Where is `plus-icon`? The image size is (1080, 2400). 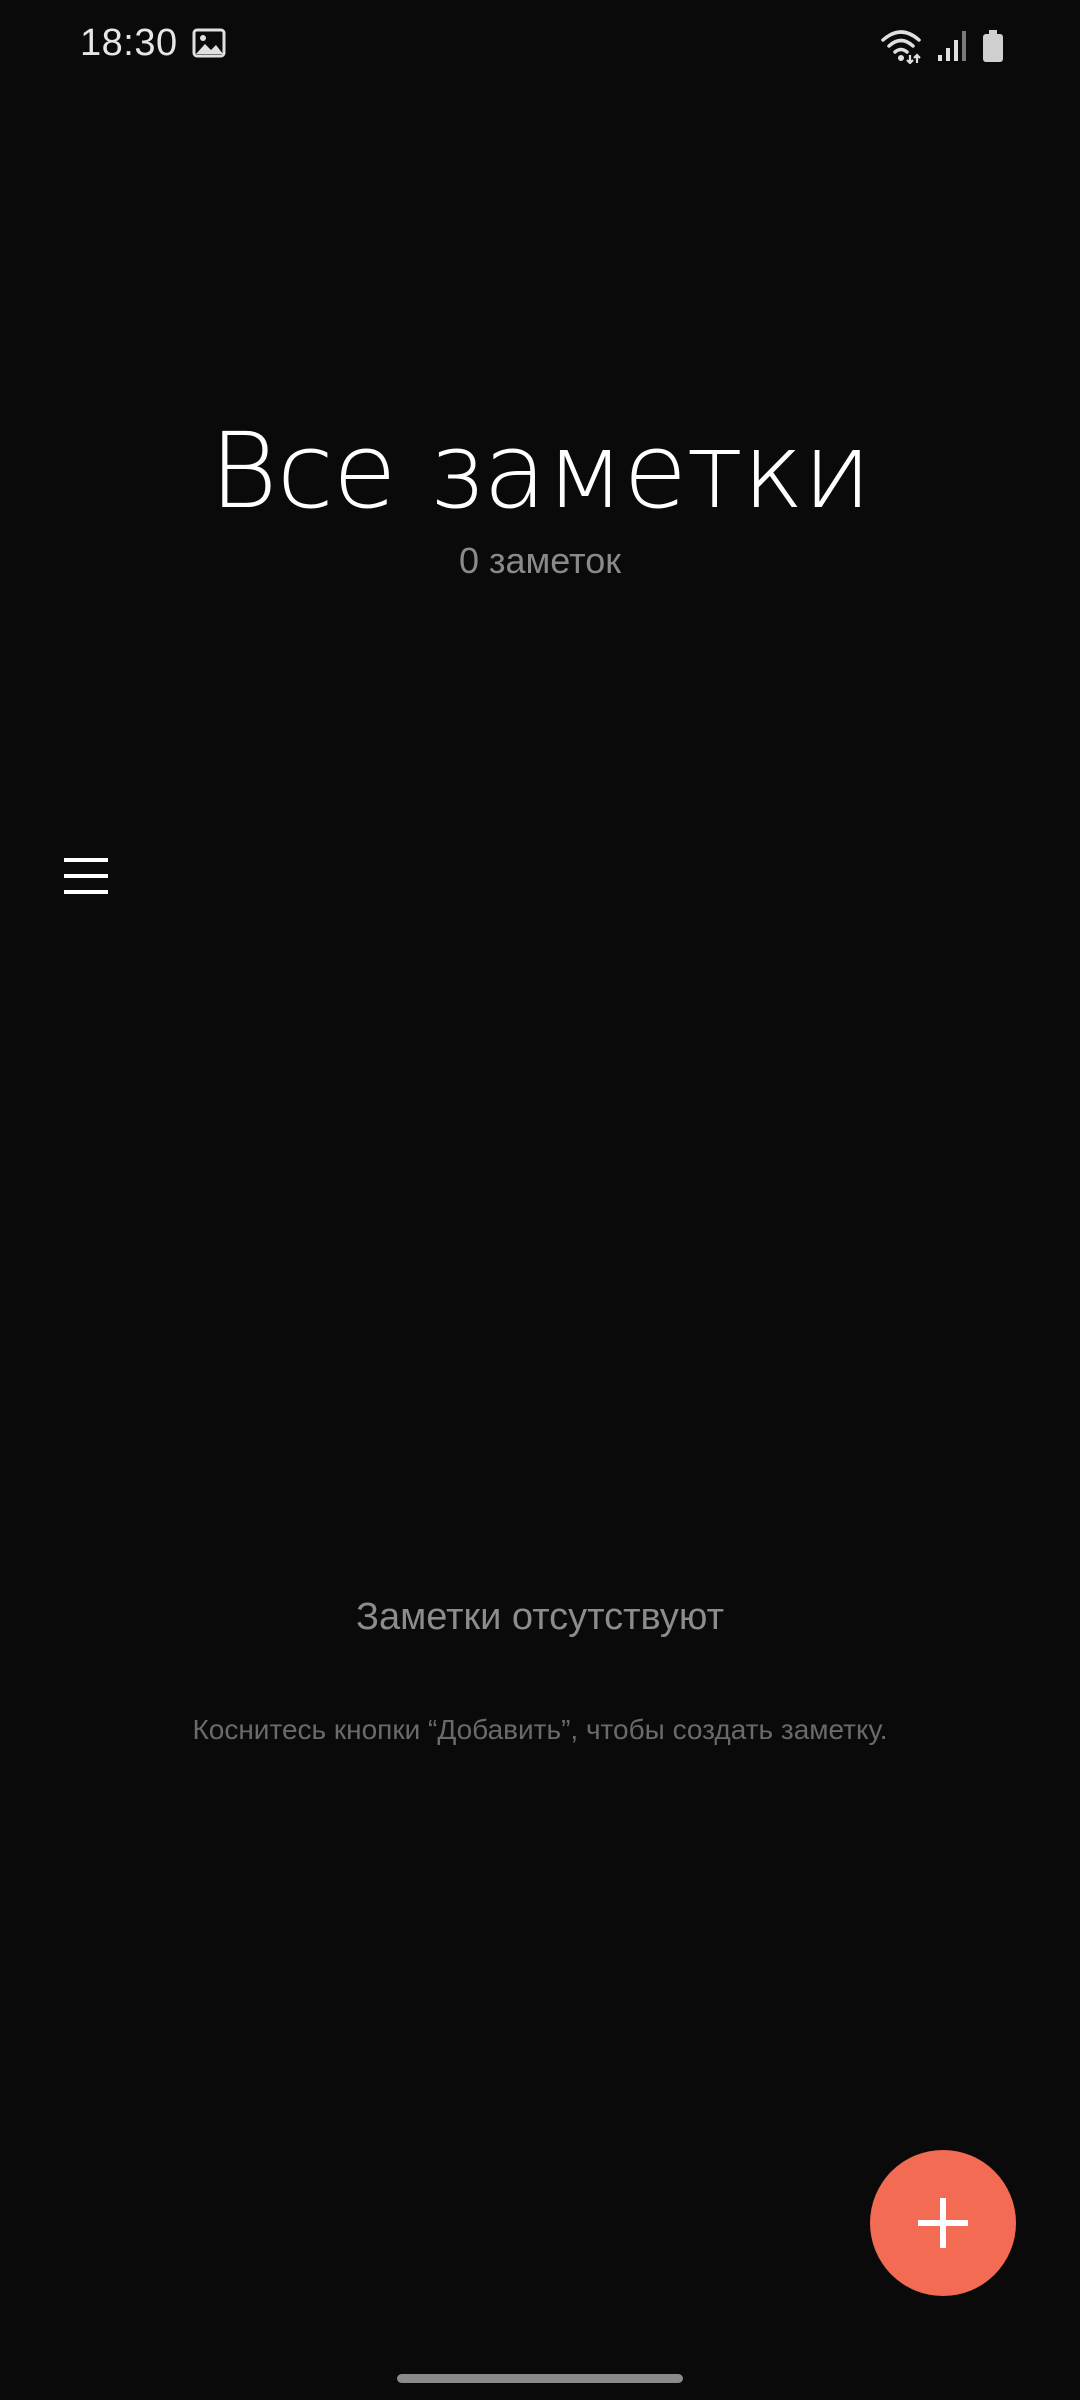 plus-icon is located at coordinates (943, 2223).